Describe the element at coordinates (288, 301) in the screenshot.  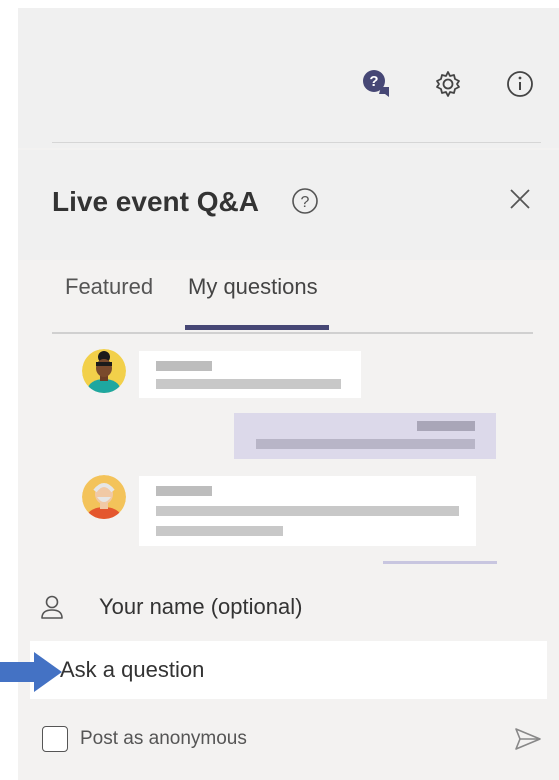
I see `tab-bar: Featured My questions` at that location.